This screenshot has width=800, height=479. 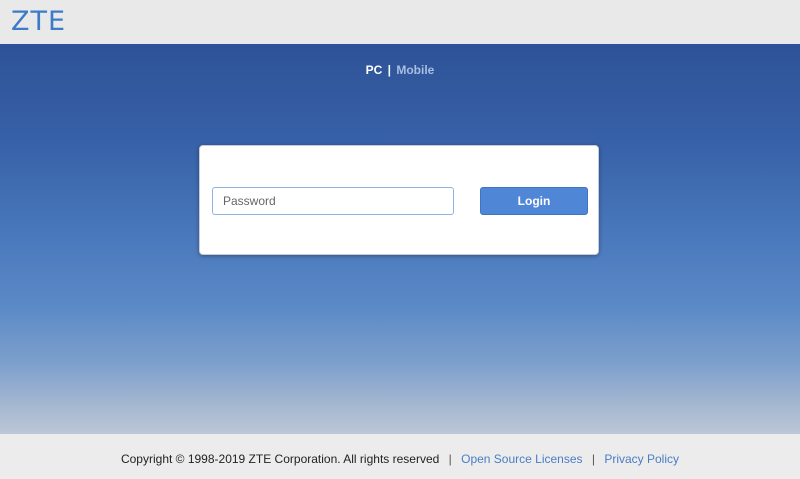 What do you see at coordinates (39, 21) in the screenshot?
I see `zte-logo: ZTE` at bounding box center [39, 21].